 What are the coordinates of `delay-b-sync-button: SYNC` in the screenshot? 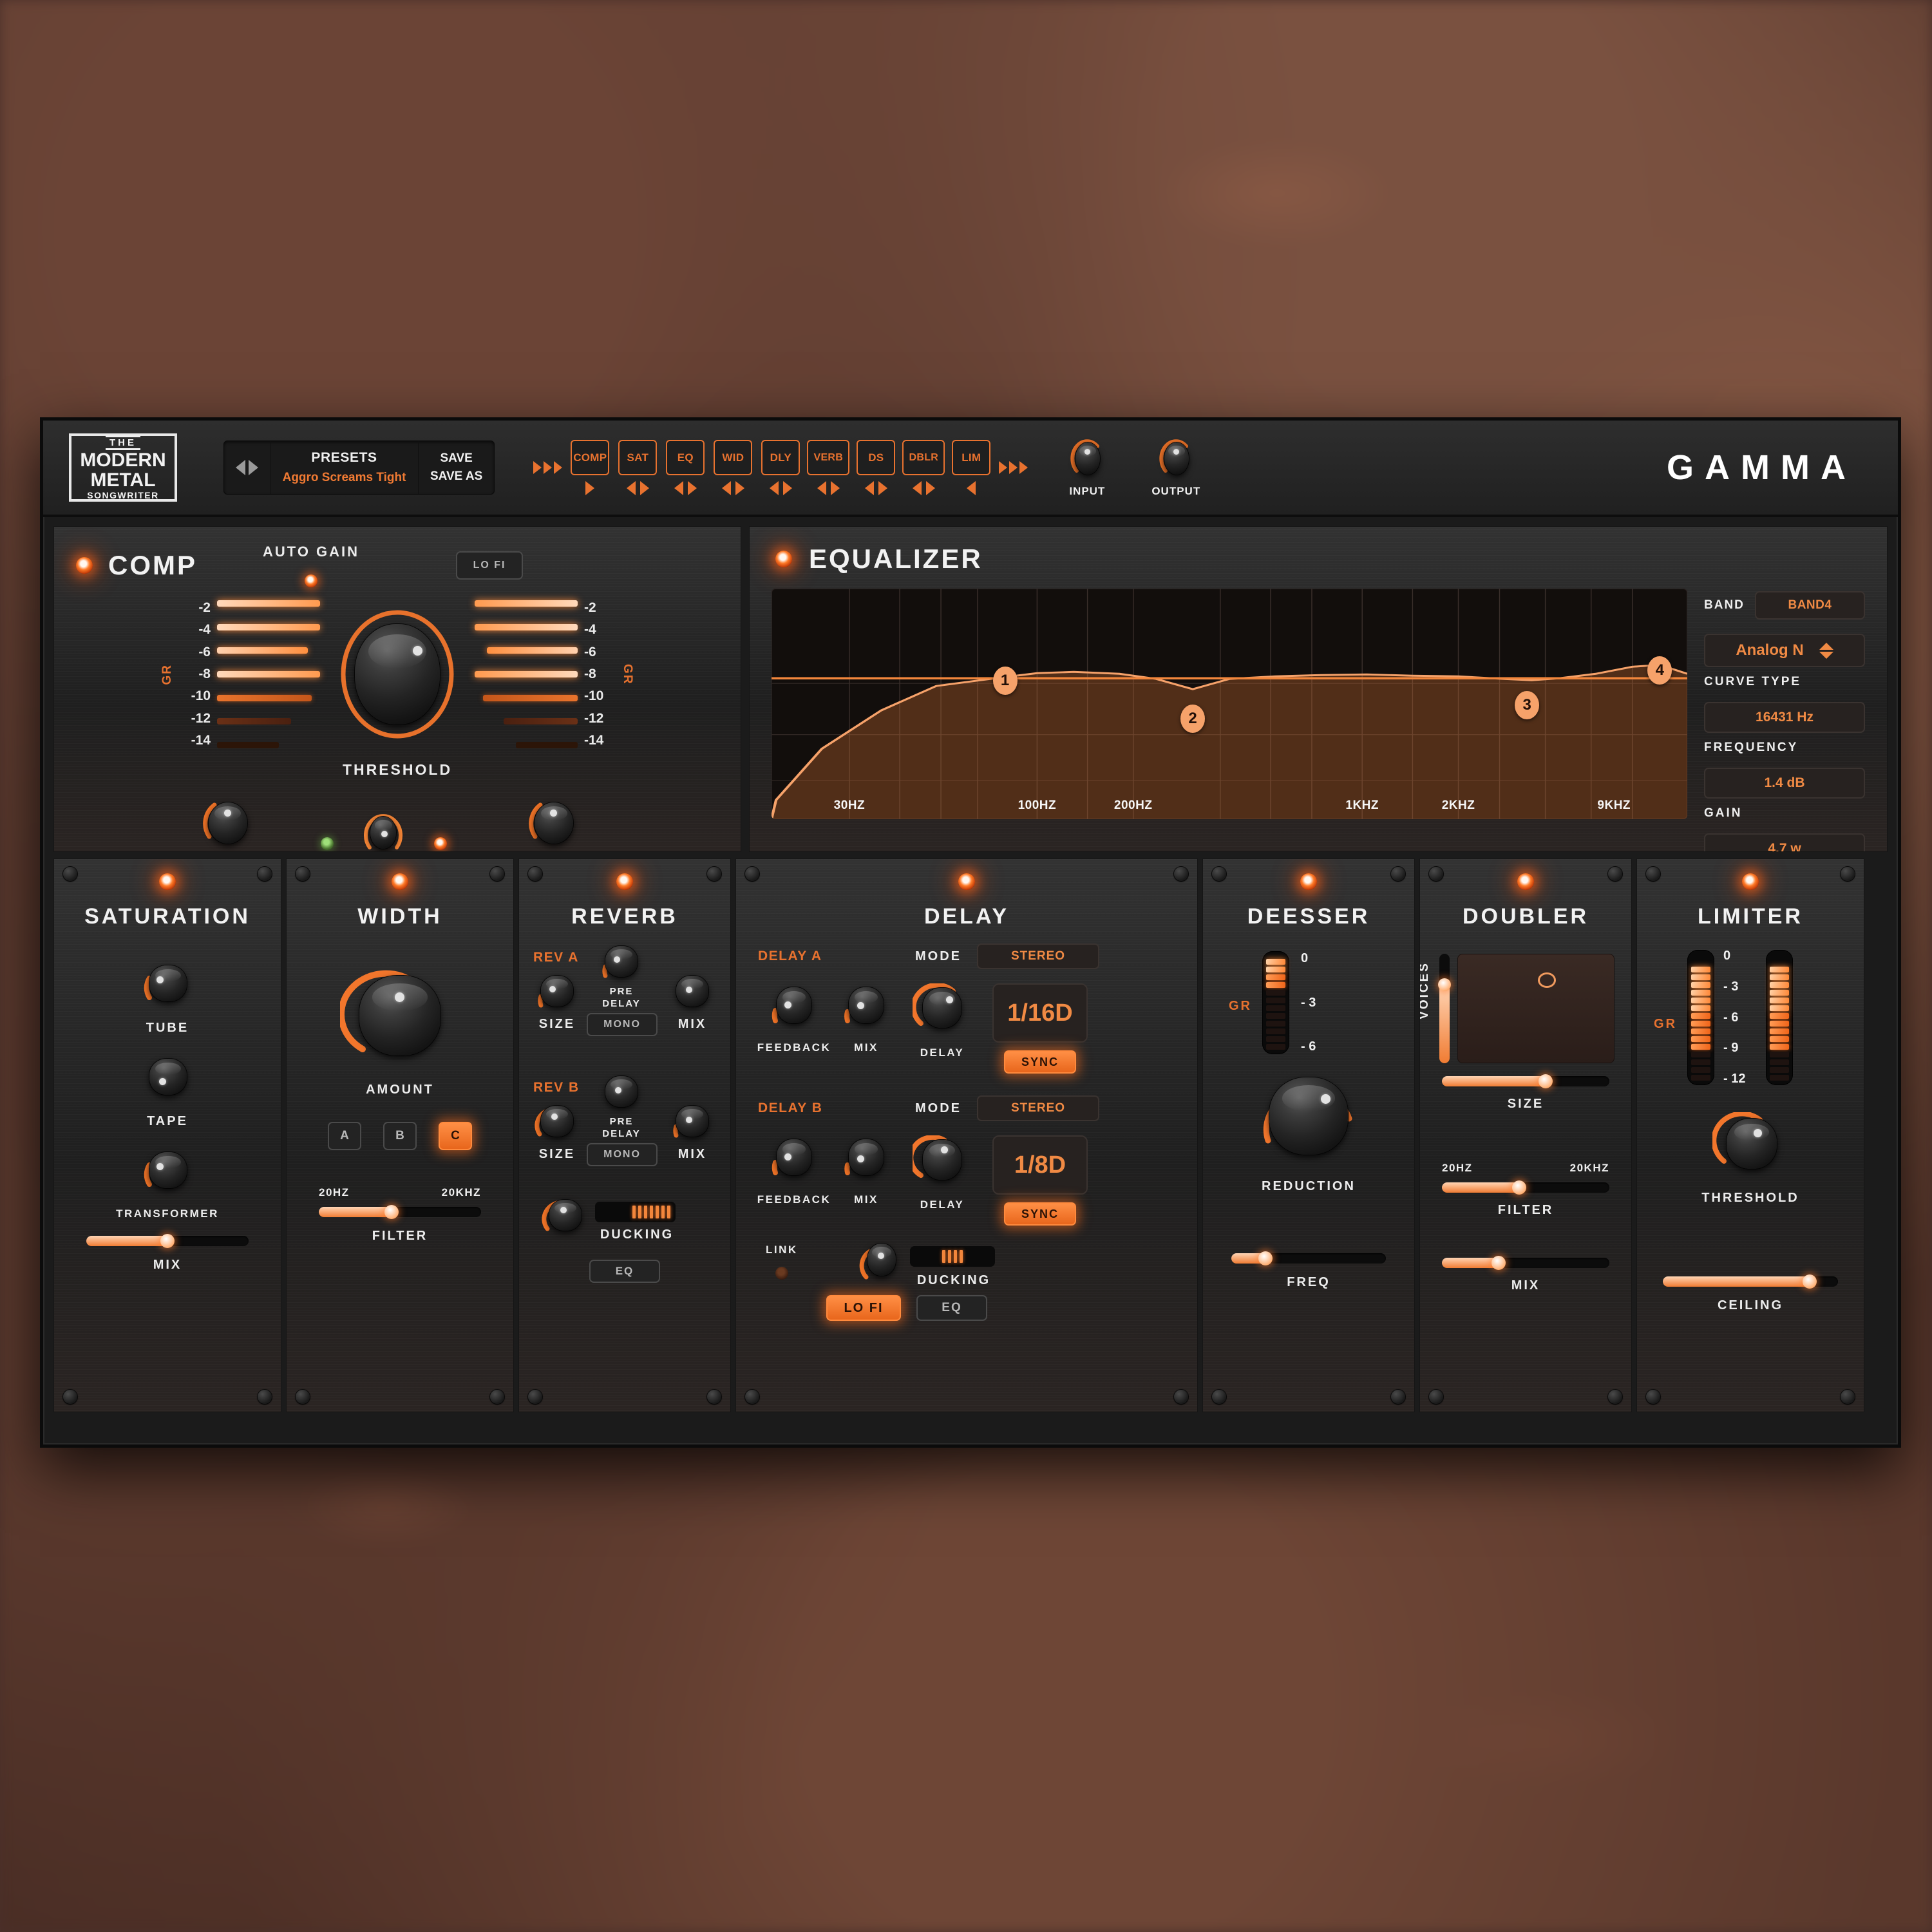 It's located at (1040, 1214).